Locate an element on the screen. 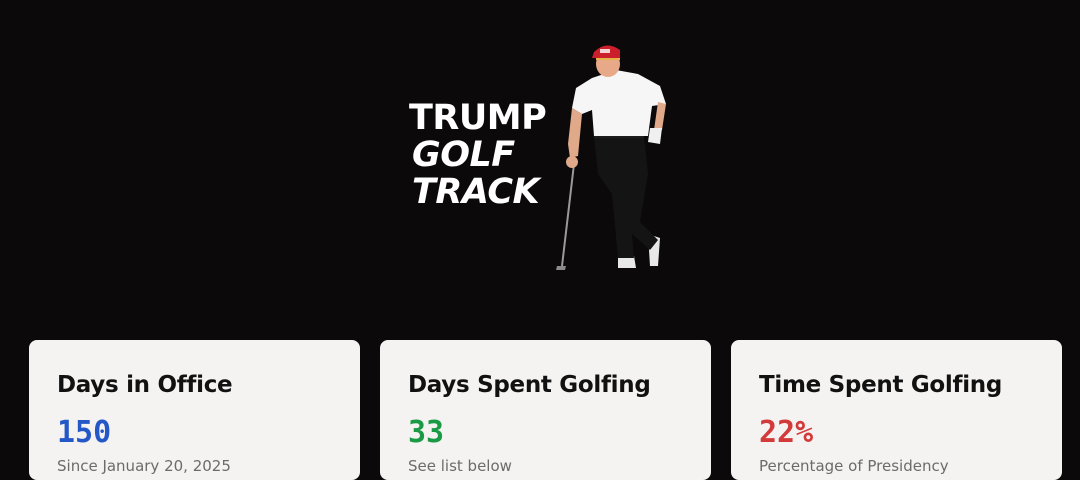  stat-value: 150 is located at coordinates (84, 432).